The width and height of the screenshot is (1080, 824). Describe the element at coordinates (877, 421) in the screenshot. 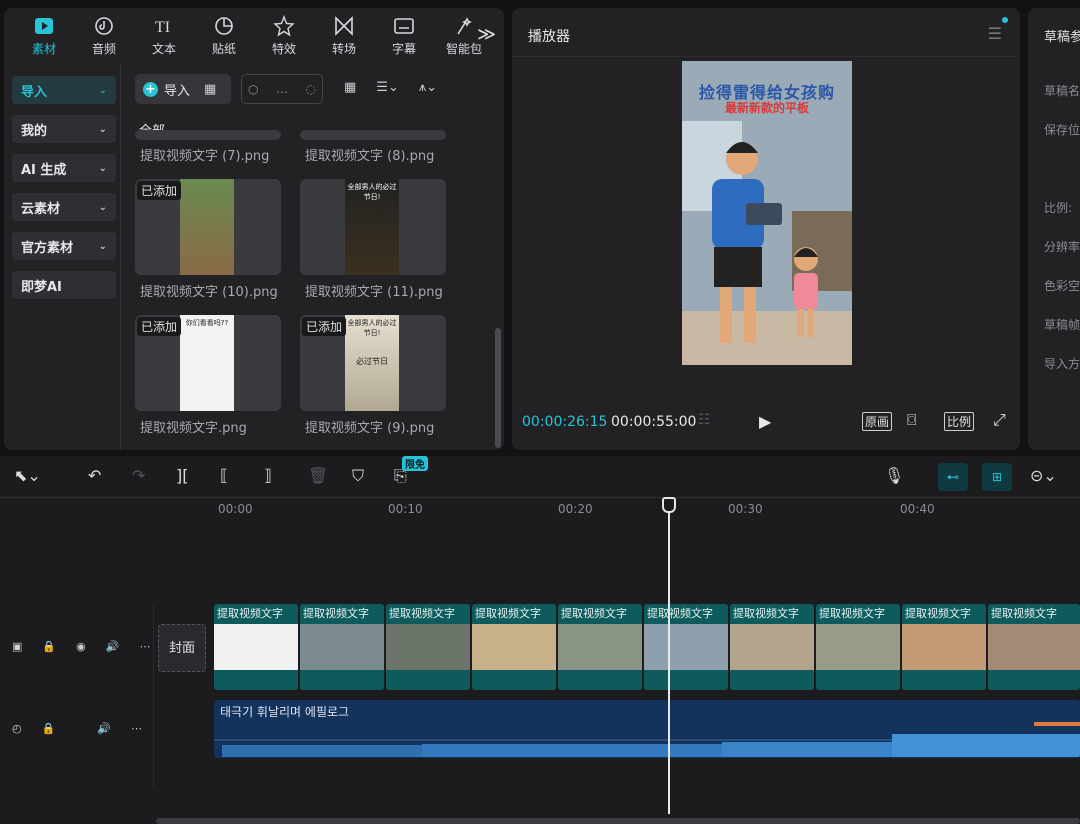

I see `original-quality-button: 原画` at that location.